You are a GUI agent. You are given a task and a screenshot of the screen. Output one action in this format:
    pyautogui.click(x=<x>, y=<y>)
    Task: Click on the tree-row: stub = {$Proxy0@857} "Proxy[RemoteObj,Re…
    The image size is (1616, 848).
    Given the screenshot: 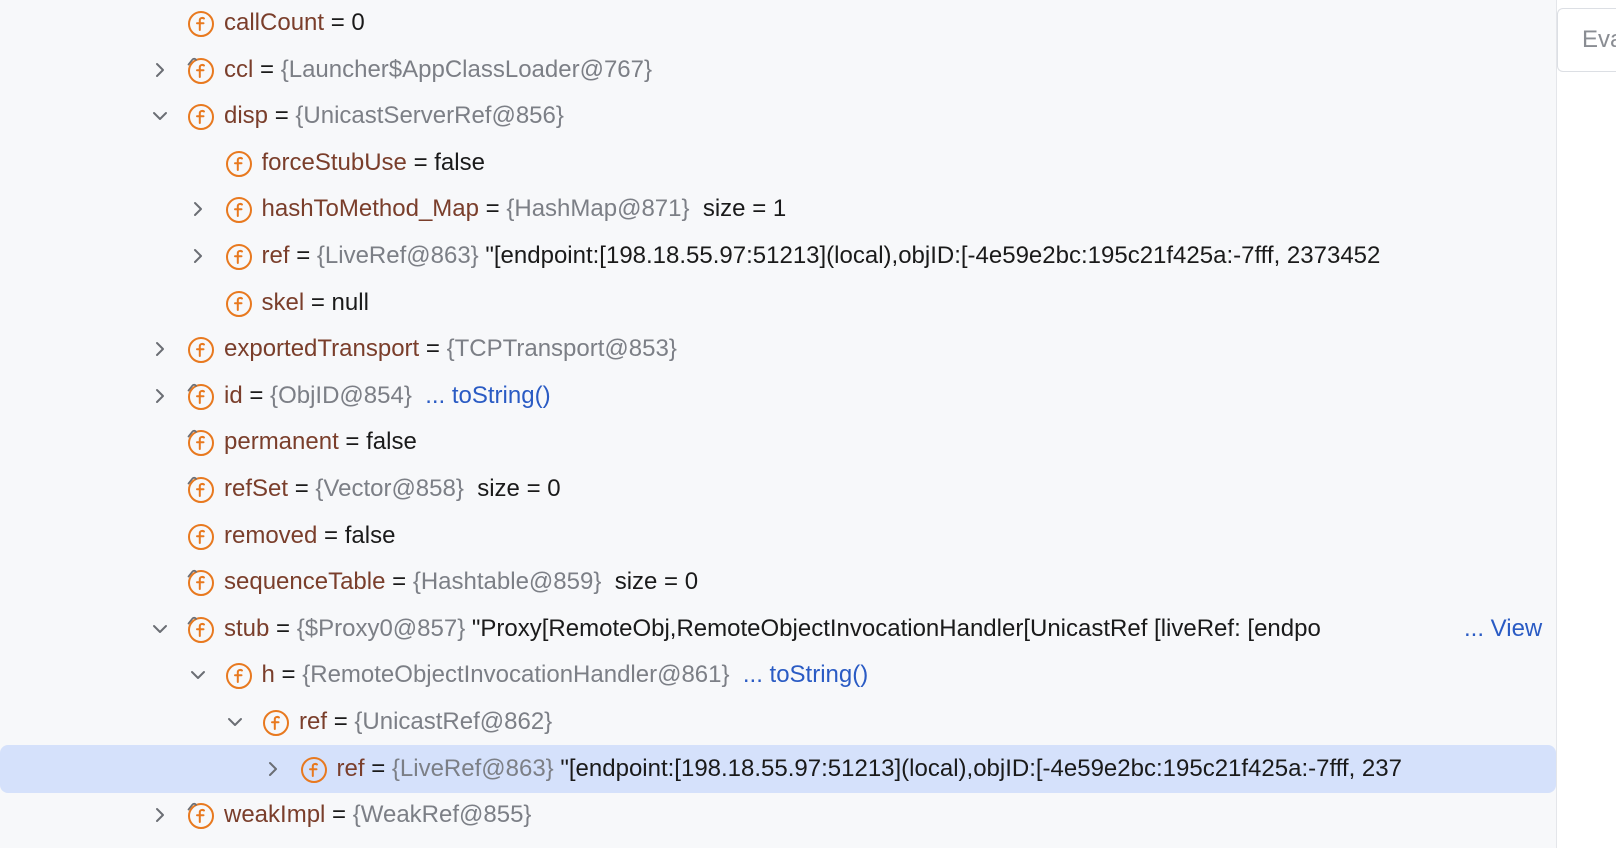 What is the action you would take?
    pyautogui.click(x=778, y=628)
    